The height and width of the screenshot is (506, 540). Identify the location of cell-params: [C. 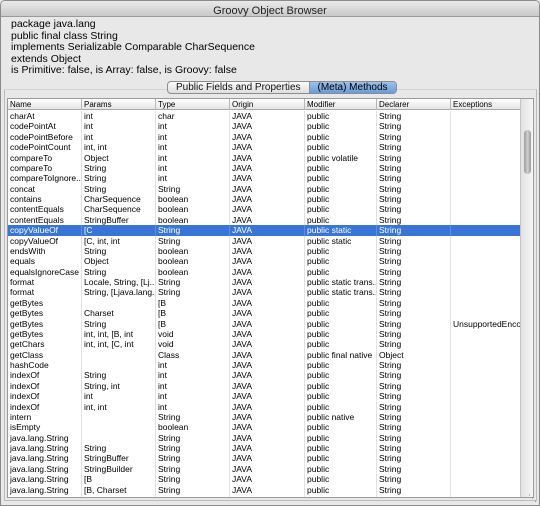
(119, 230).